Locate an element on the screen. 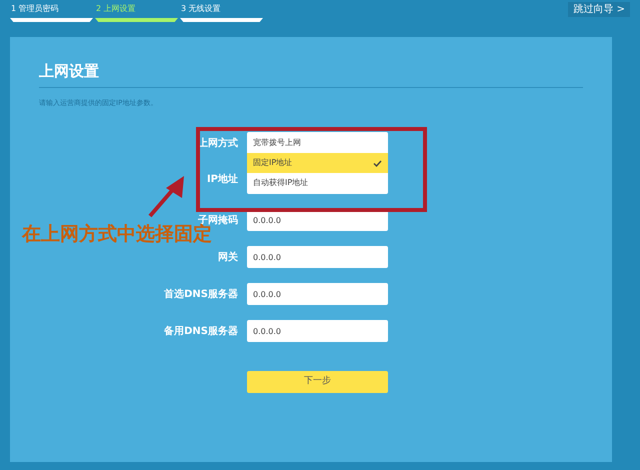 This screenshot has height=470, width=640. field-label: 网关 is located at coordinates (227, 257).